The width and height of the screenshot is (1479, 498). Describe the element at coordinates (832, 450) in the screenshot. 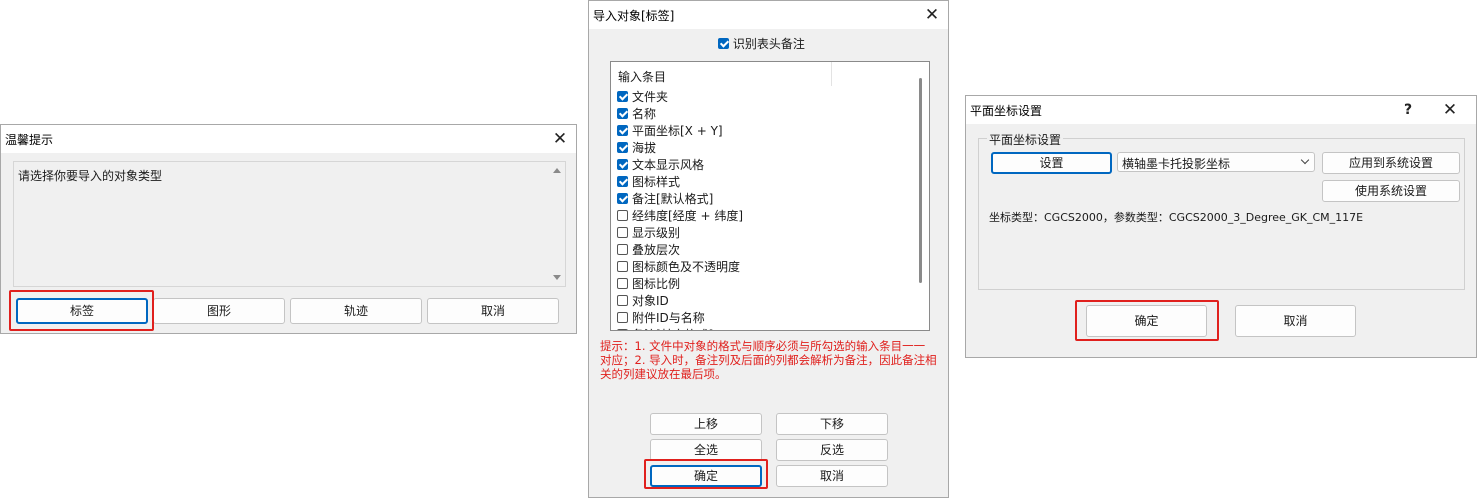

I see `invert-selection-button: 反选` at that location.